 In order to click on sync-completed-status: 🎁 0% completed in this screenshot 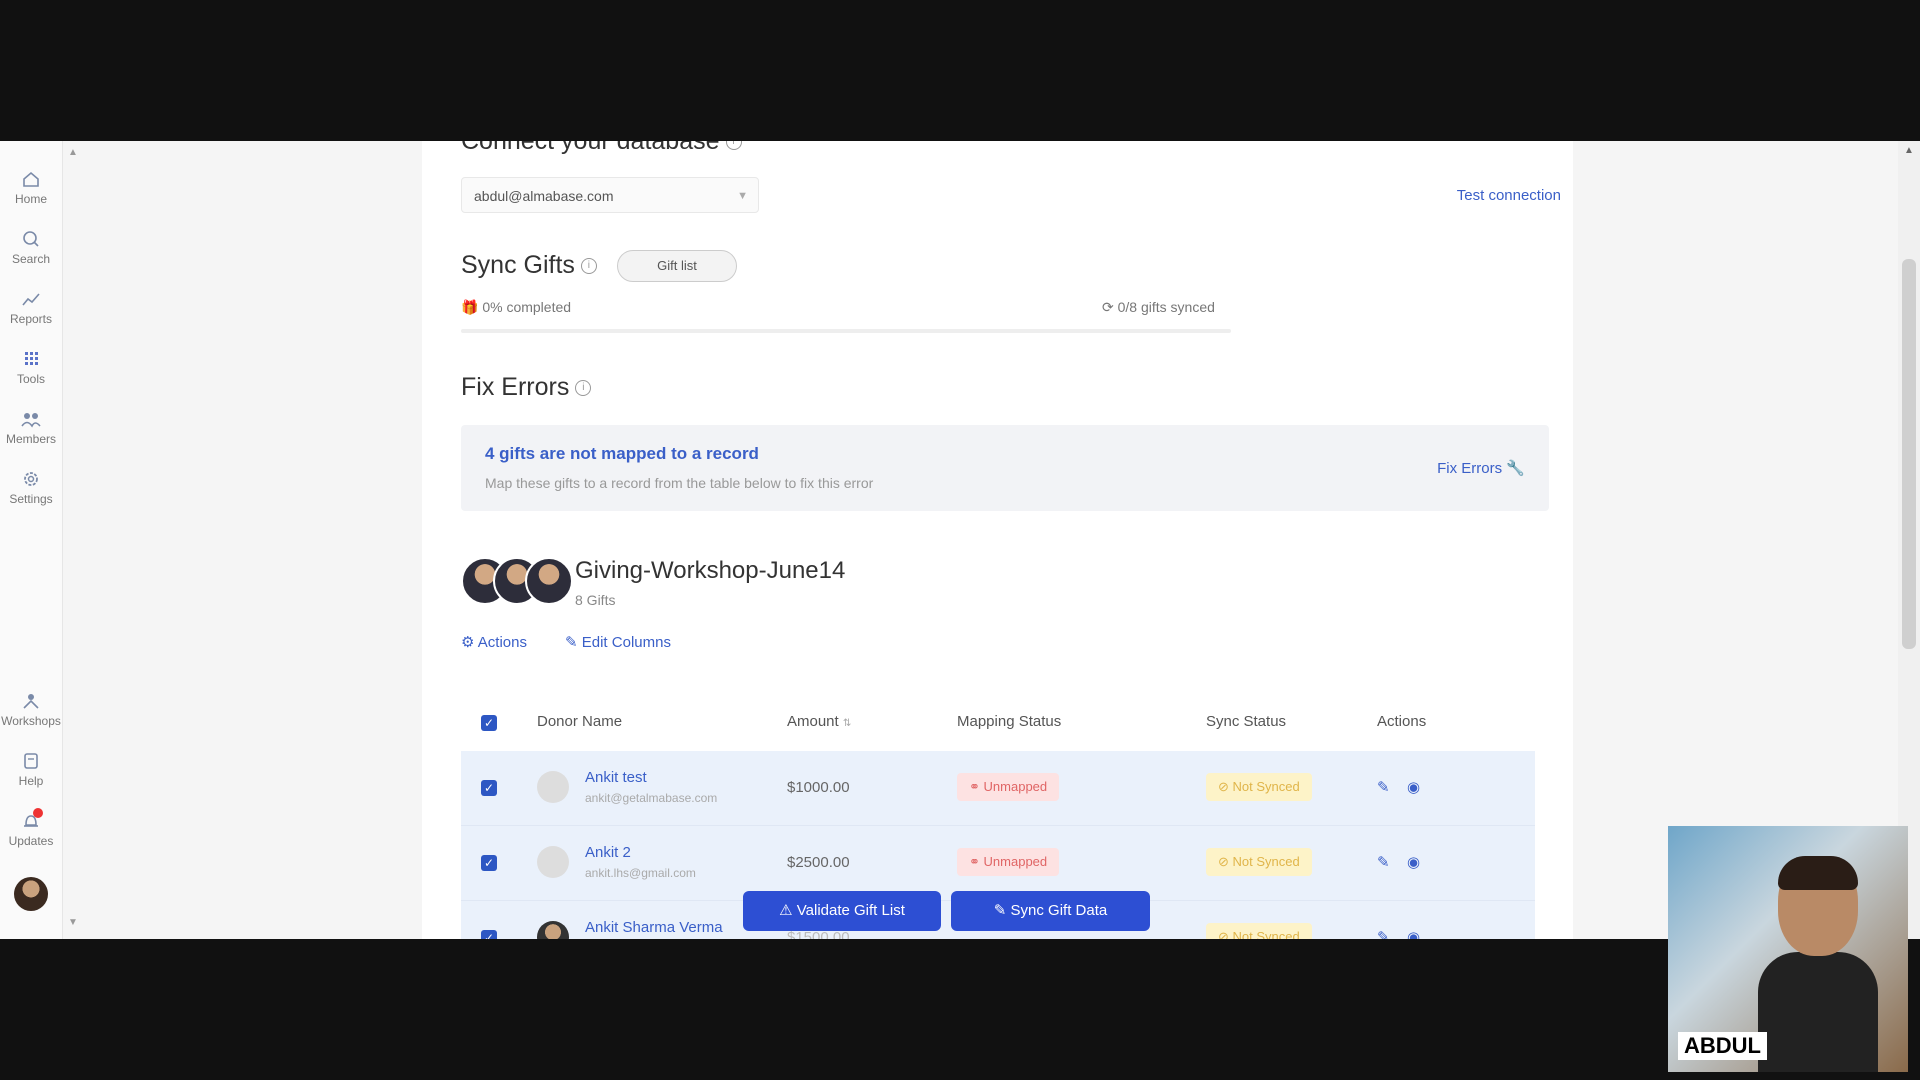, I will do `click(516, 307)`.